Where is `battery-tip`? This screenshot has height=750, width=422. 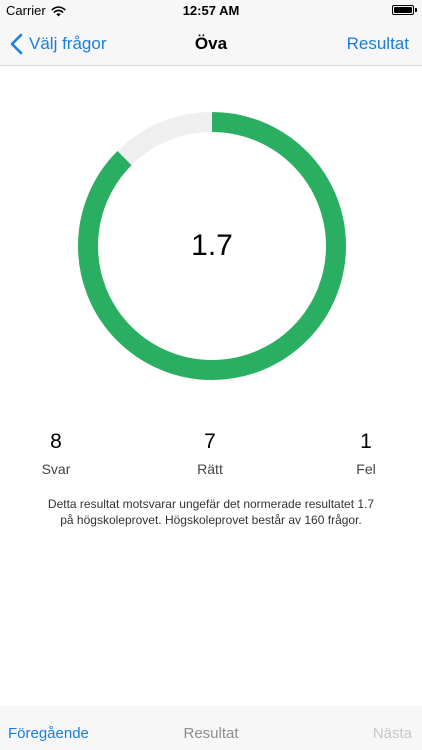
battery-tip is located at coordinates (416, 10).